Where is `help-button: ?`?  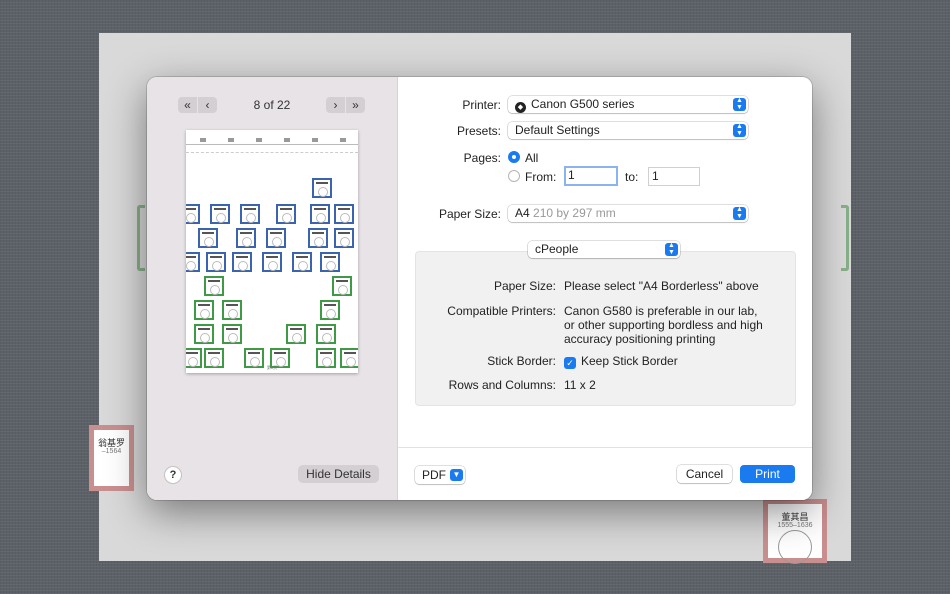 help-button: ? is located at coordinates (173, 475).